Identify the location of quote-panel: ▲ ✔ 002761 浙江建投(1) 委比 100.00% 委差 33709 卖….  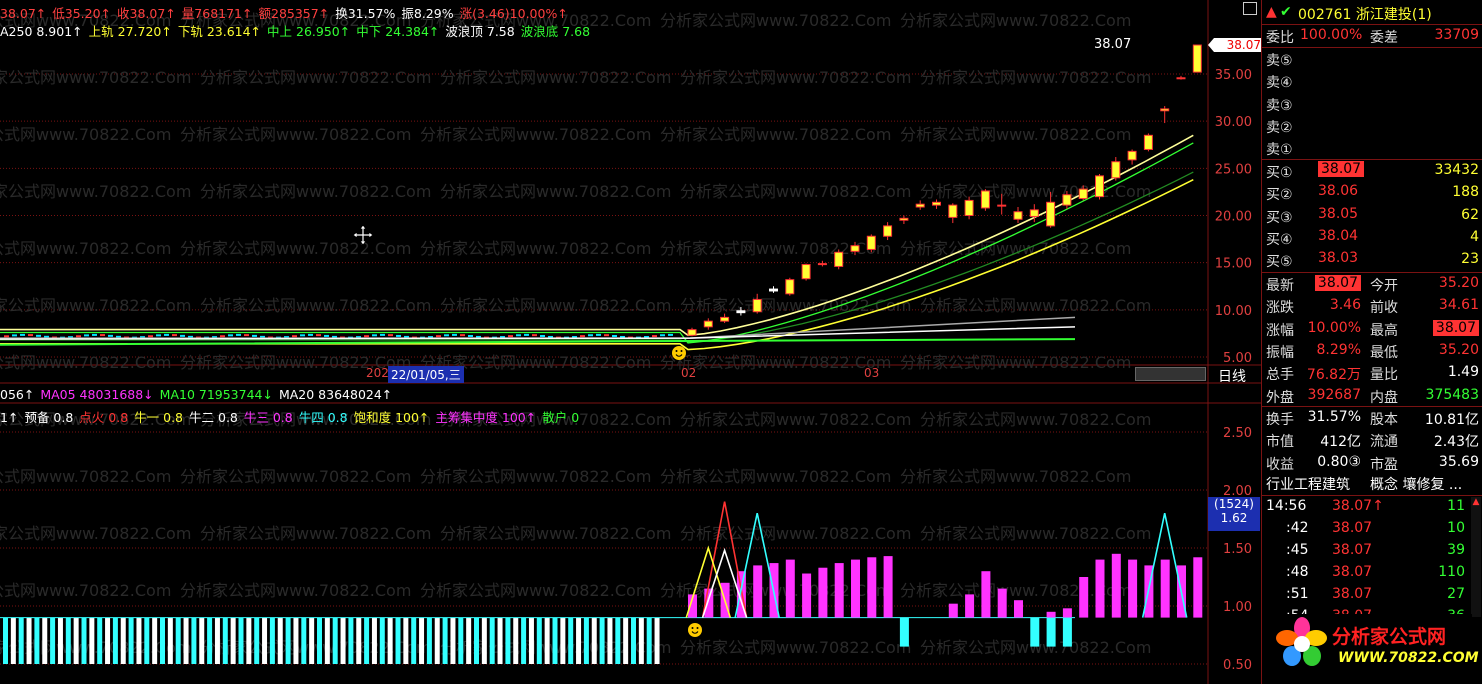
(1371, 342).